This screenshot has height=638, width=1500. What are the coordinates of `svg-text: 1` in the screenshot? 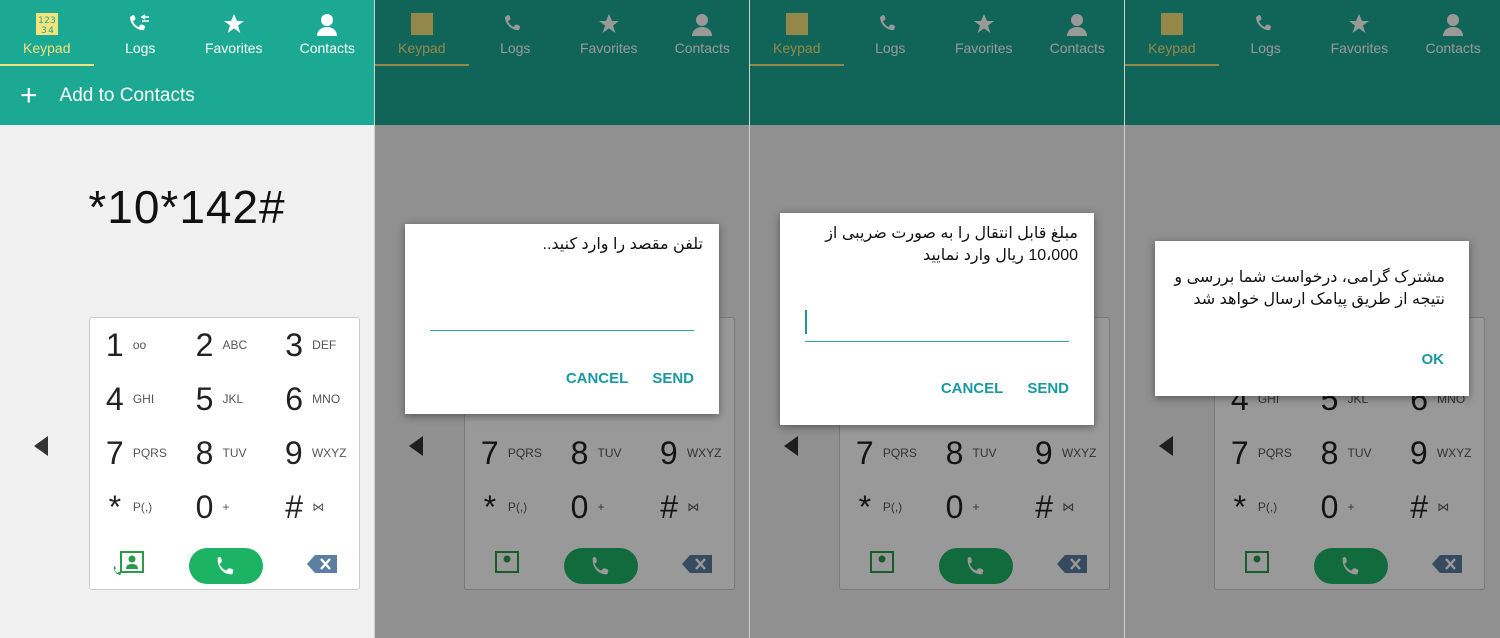 It's located at (41, 21).